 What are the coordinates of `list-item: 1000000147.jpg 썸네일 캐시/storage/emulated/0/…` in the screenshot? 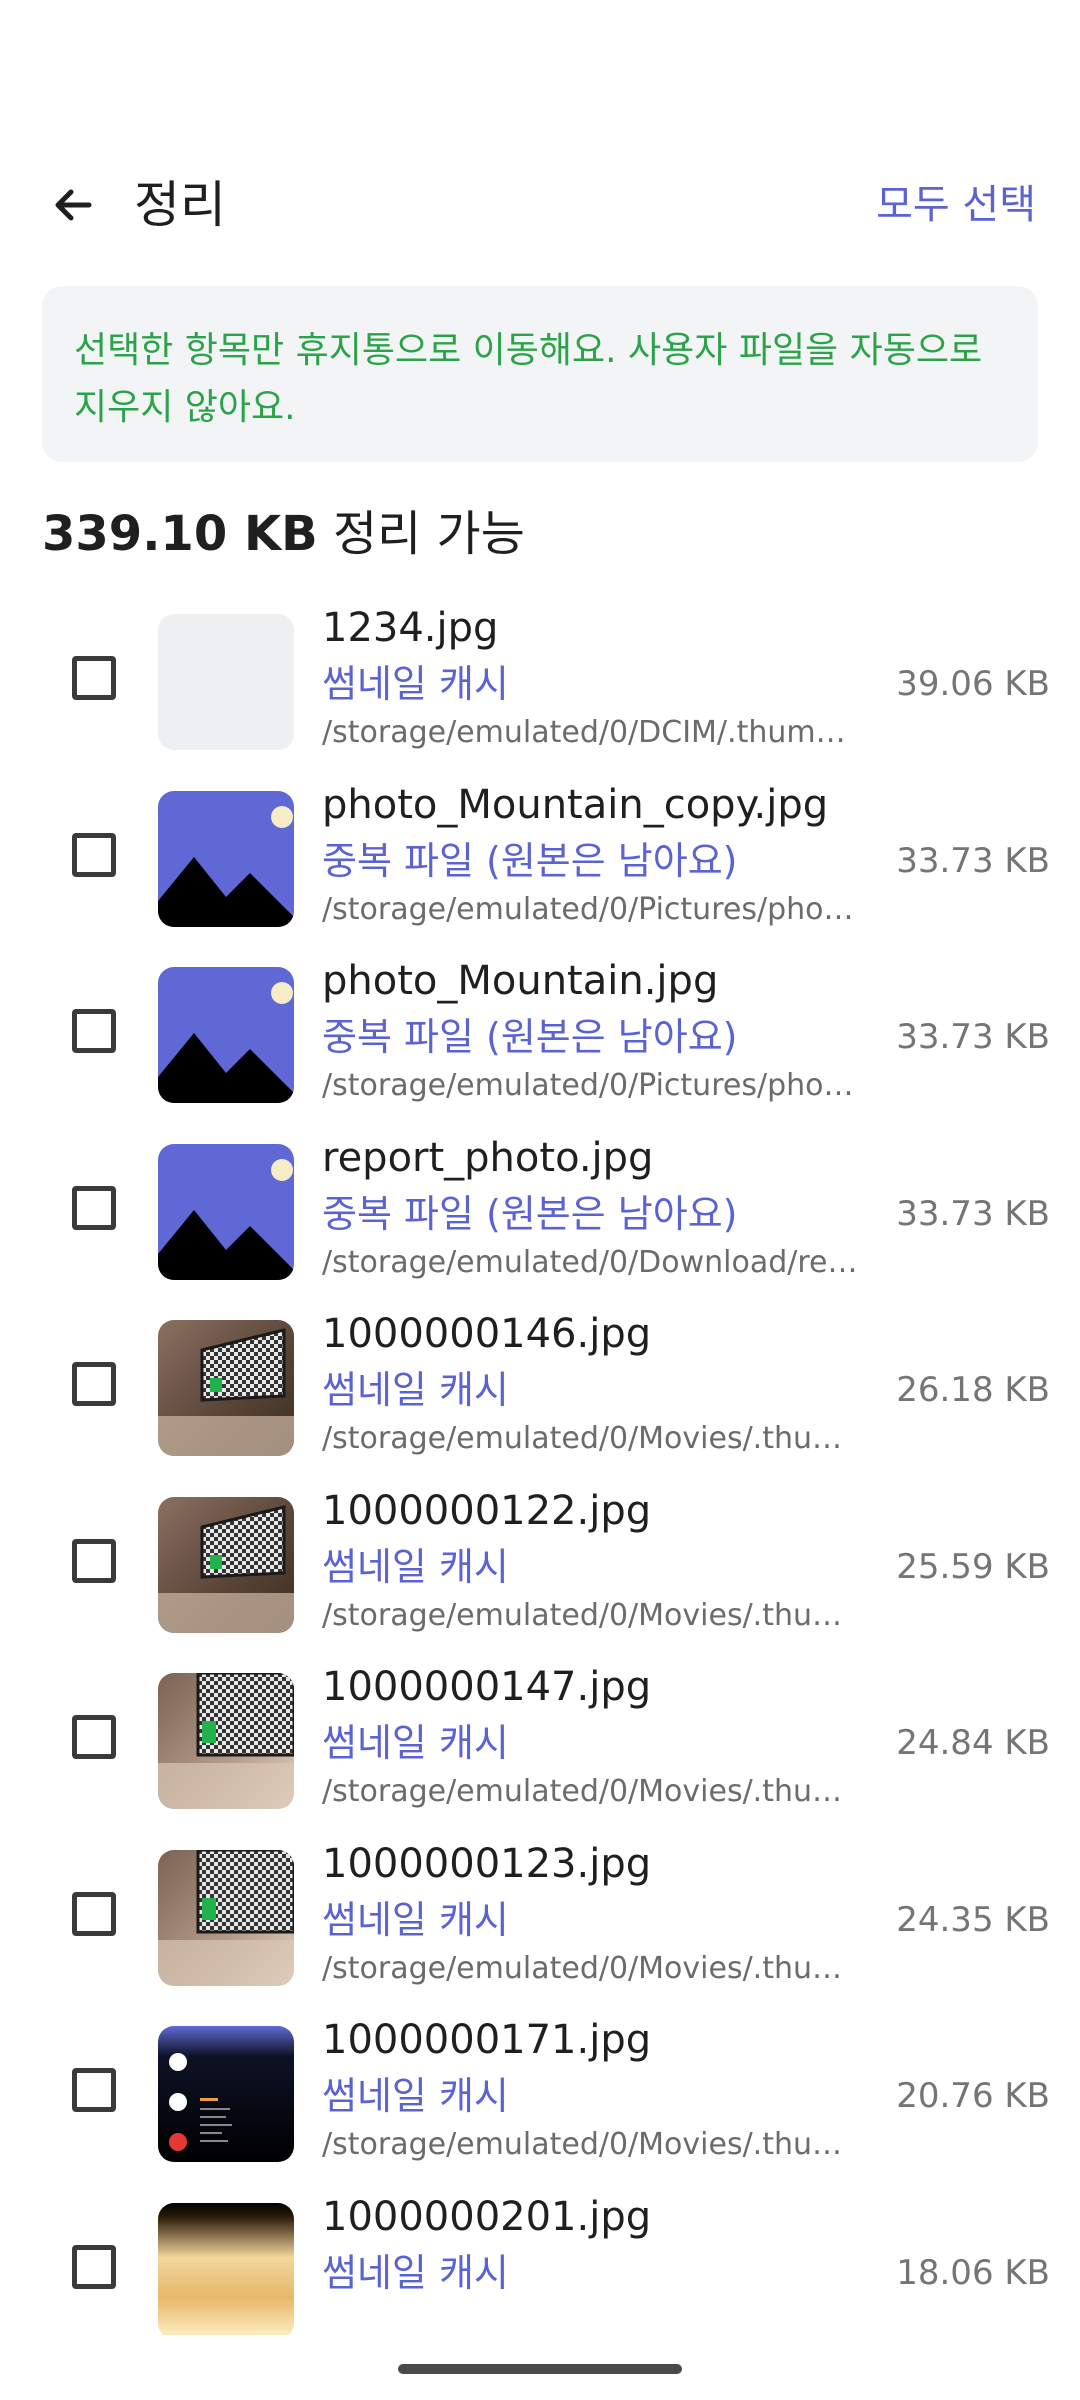 It's located at (540, 1749).